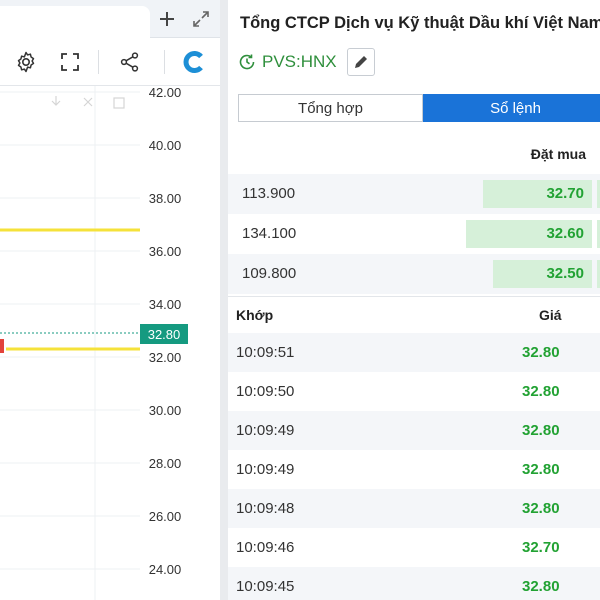 Image resolution: width=600 pixels, height=600 pixels. I want to click on match-row: 10:09:48 32.80, so click(414, 508).